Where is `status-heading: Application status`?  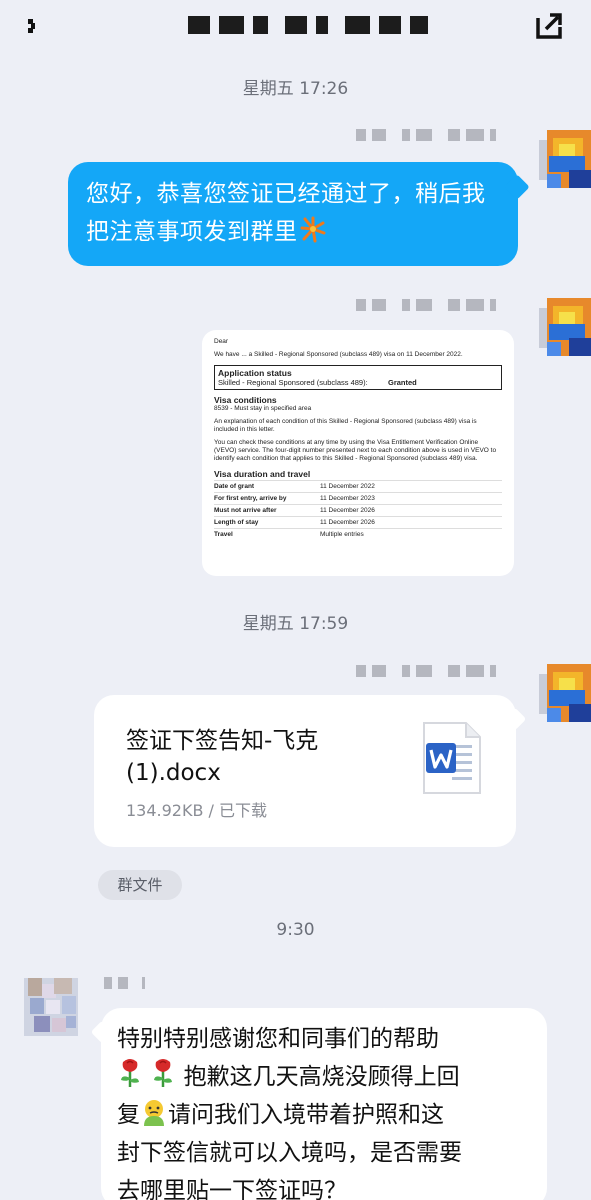 status-heading: Application status is located at coordinates (255, 373).